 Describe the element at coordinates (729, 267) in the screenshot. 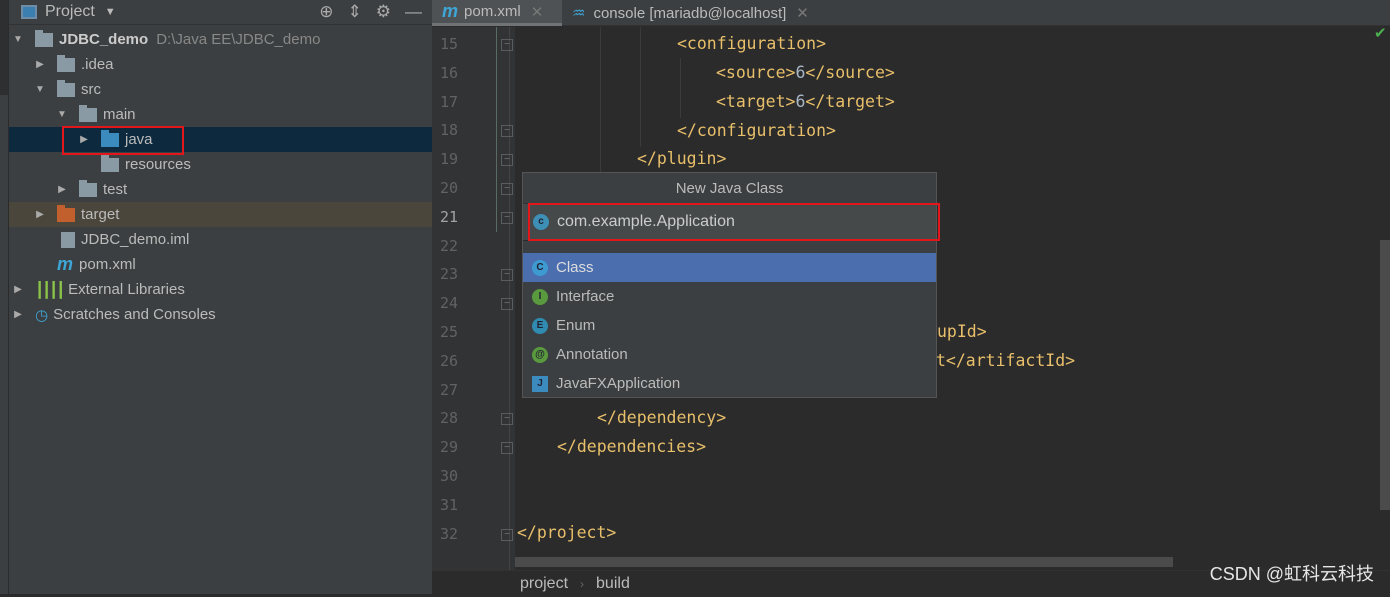

I see `popup-item-class: C Class` at that location.